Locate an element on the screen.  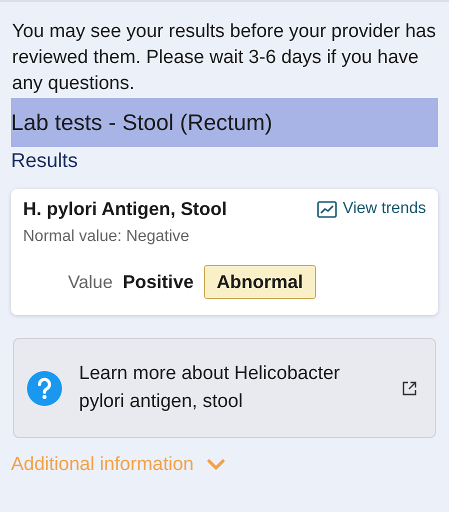
results-label: Results is located at coordinates (45, 161).